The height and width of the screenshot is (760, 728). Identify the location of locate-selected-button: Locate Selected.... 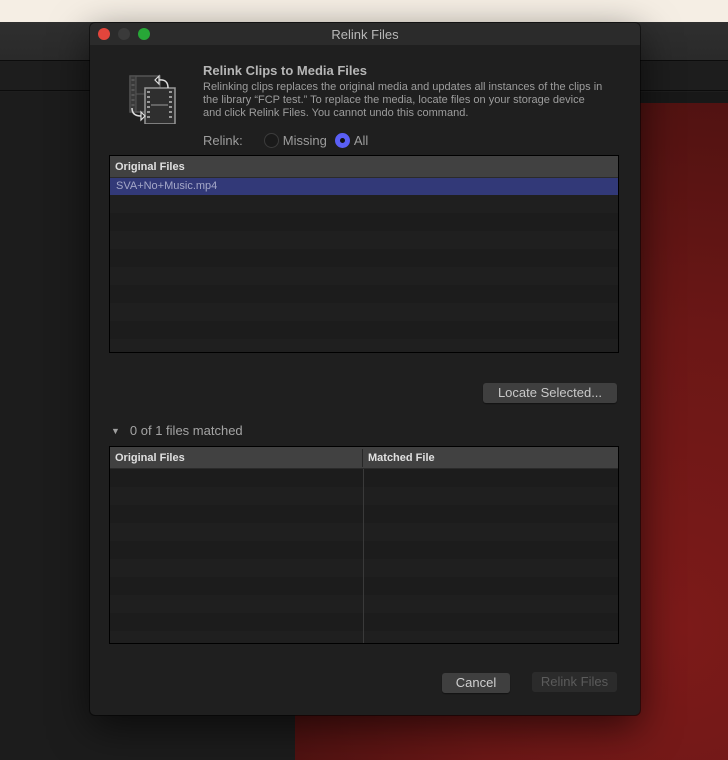
(550, 393).